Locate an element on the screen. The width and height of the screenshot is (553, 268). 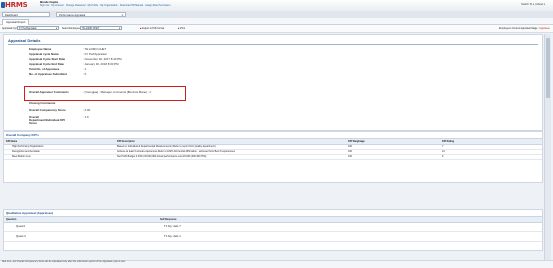
export-pdf-label: Export to Pdf Format is located at coordinates (153, 28).